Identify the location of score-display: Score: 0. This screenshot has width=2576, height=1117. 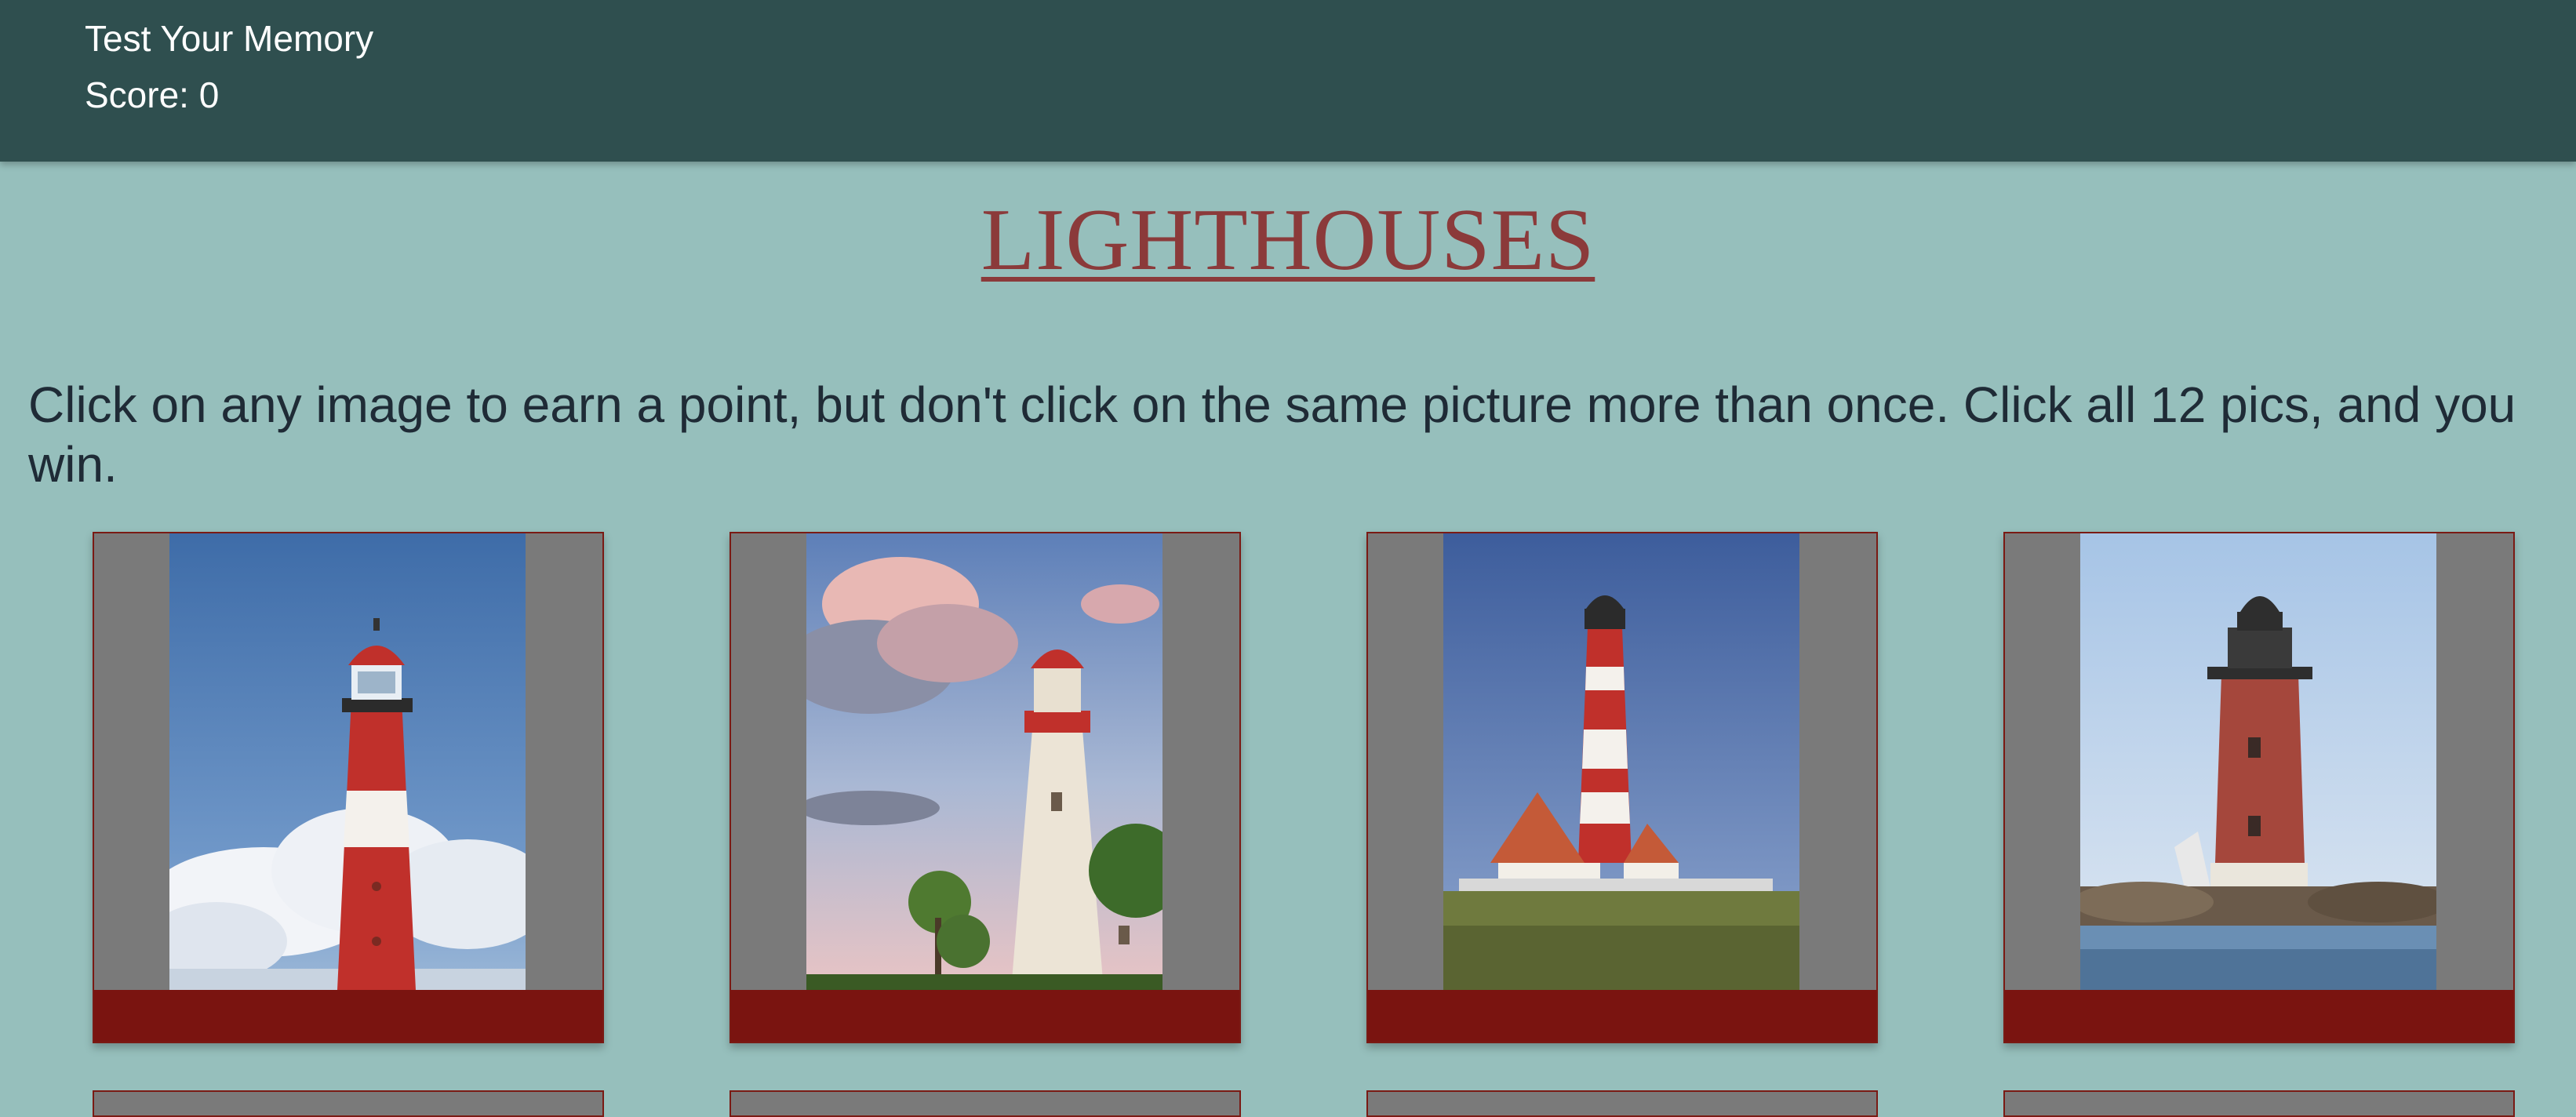
(152, 95).